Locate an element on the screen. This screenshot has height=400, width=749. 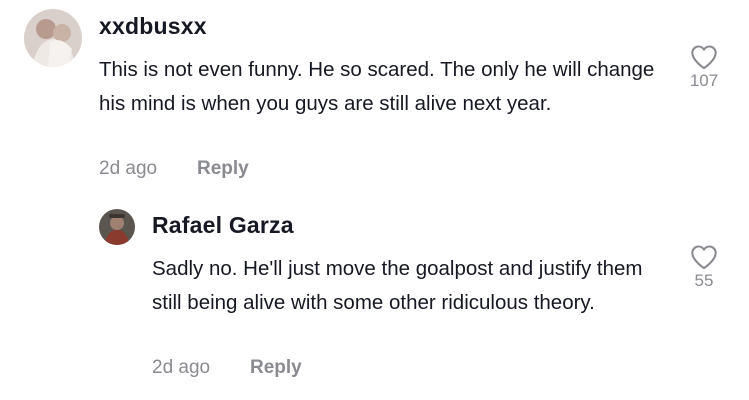
like-count: 107 is located at coordinates (704, 80).